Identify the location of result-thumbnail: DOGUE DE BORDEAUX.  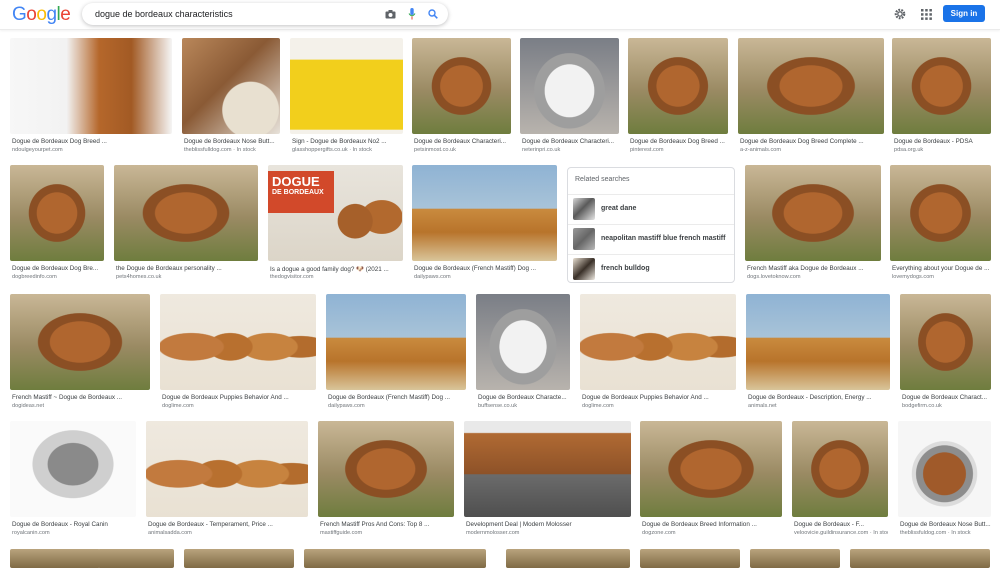
(335, 213).